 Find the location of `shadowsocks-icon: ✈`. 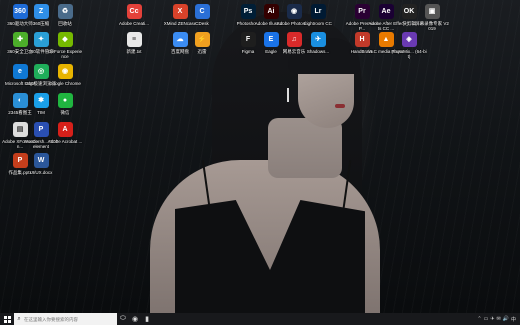

shadowsocks-icon: ✈ is located at coordinates (318, 39).